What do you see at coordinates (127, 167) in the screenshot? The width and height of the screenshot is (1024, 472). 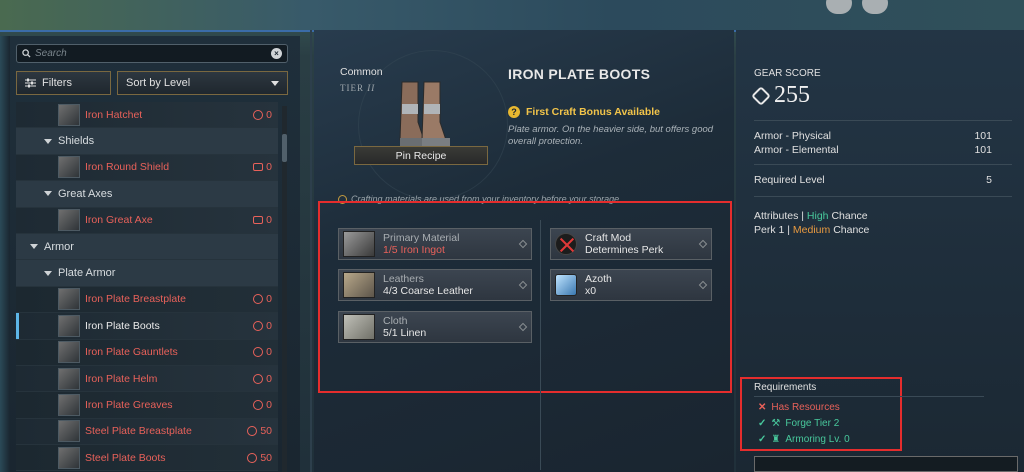 I see `recipe-name: Iron Round Shield` at bounding box center [127, 167].